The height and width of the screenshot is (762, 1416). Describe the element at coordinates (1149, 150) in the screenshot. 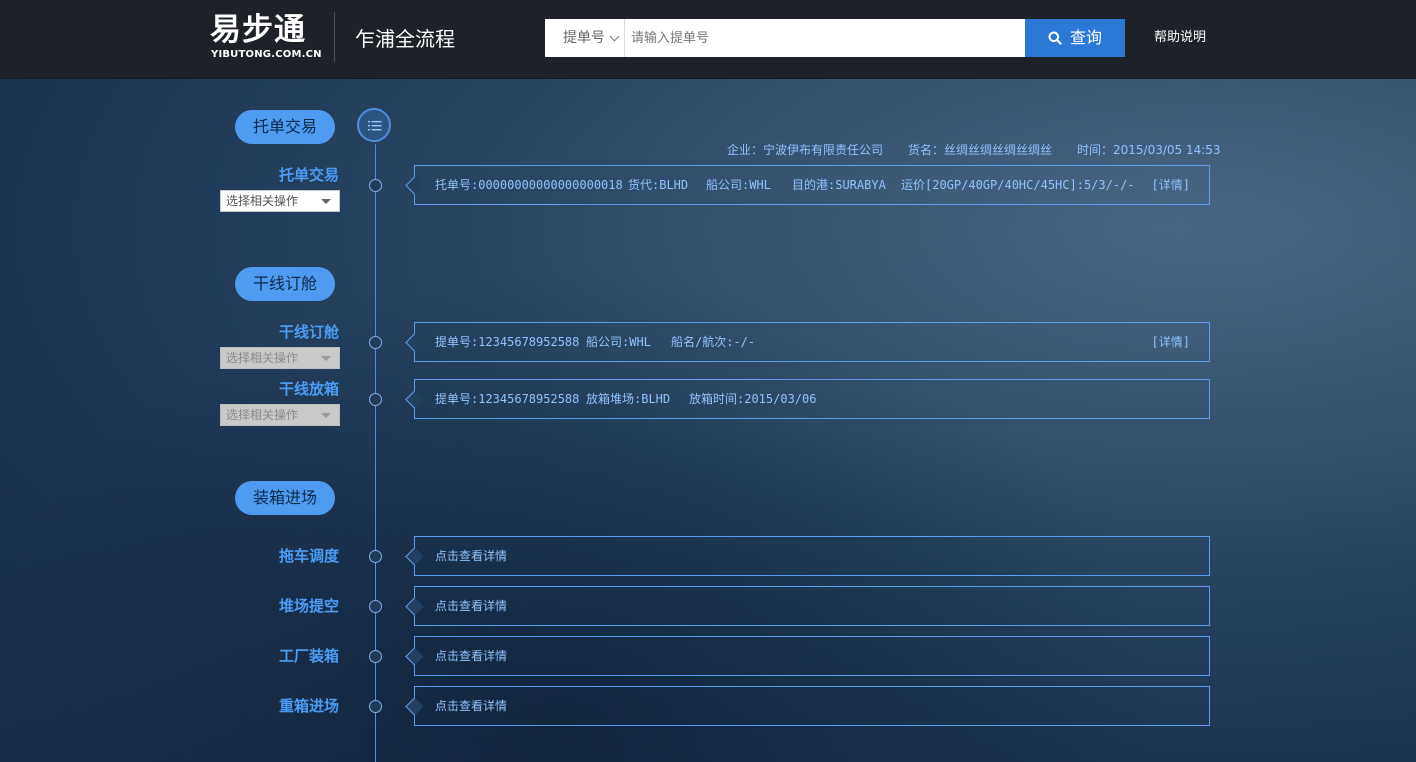

I see `meta-time: 时间：2015/03/05 14:53` at that location.